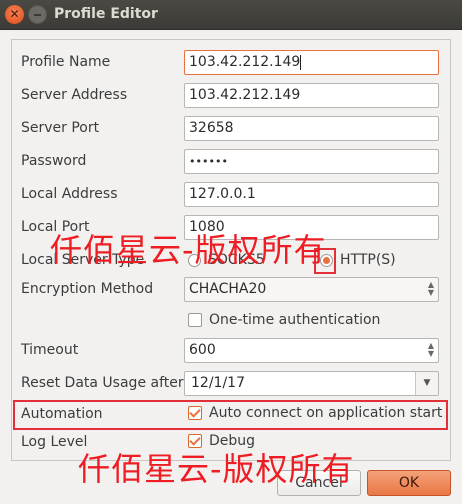 Image resolution: width=462 pixels, height=504 pixels. Describe the element at coordinates (311, 95) in the screenshot. I see `server-address-input: 103.42.212.149` at that location.